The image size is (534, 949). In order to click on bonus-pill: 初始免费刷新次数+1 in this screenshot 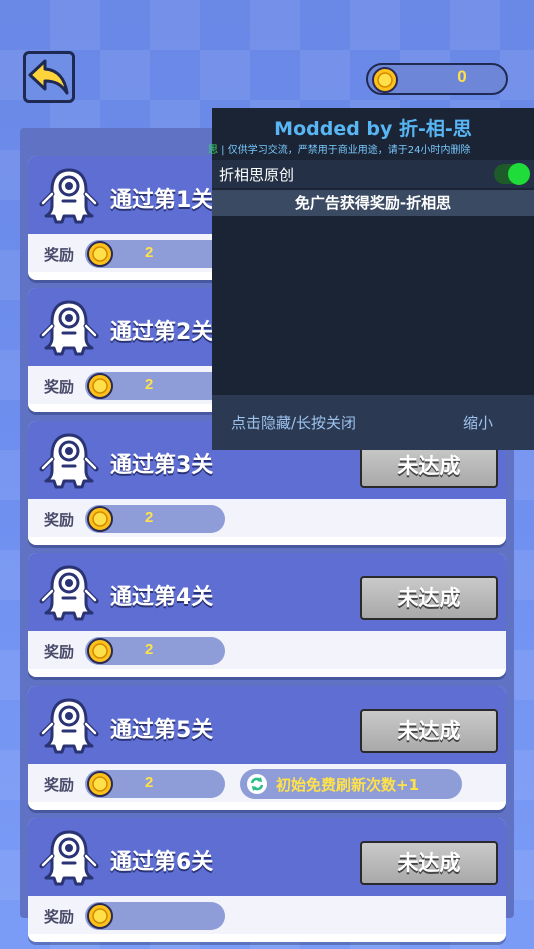, I will do `click(351, 784)`.